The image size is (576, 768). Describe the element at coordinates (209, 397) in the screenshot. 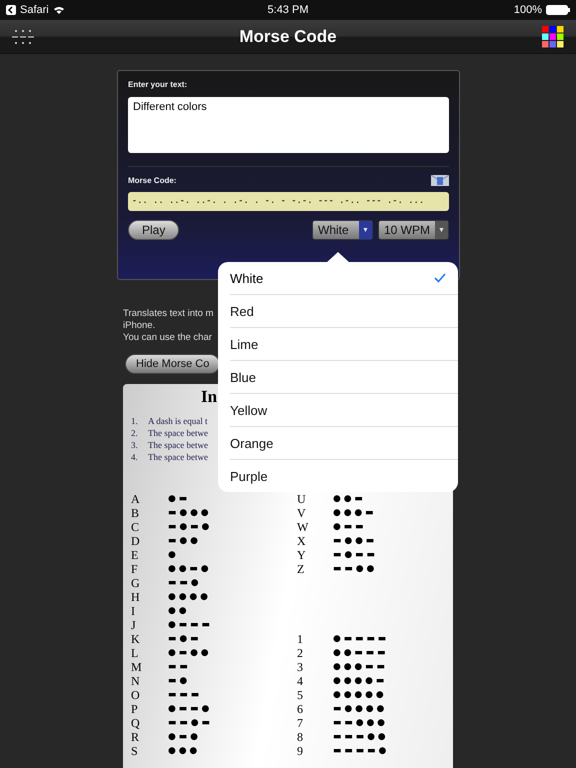

I see `intro-heading: In` at that location.